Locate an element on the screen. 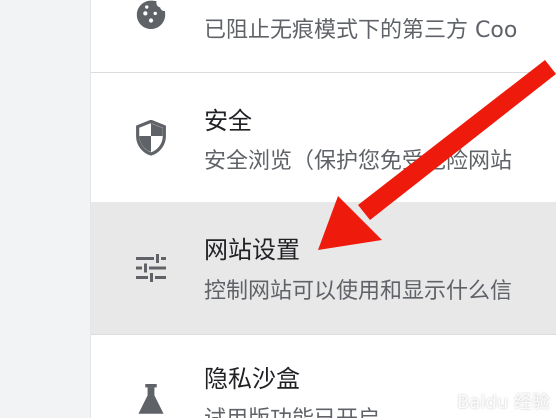  shield-icon is located at coordinates (151, 138).